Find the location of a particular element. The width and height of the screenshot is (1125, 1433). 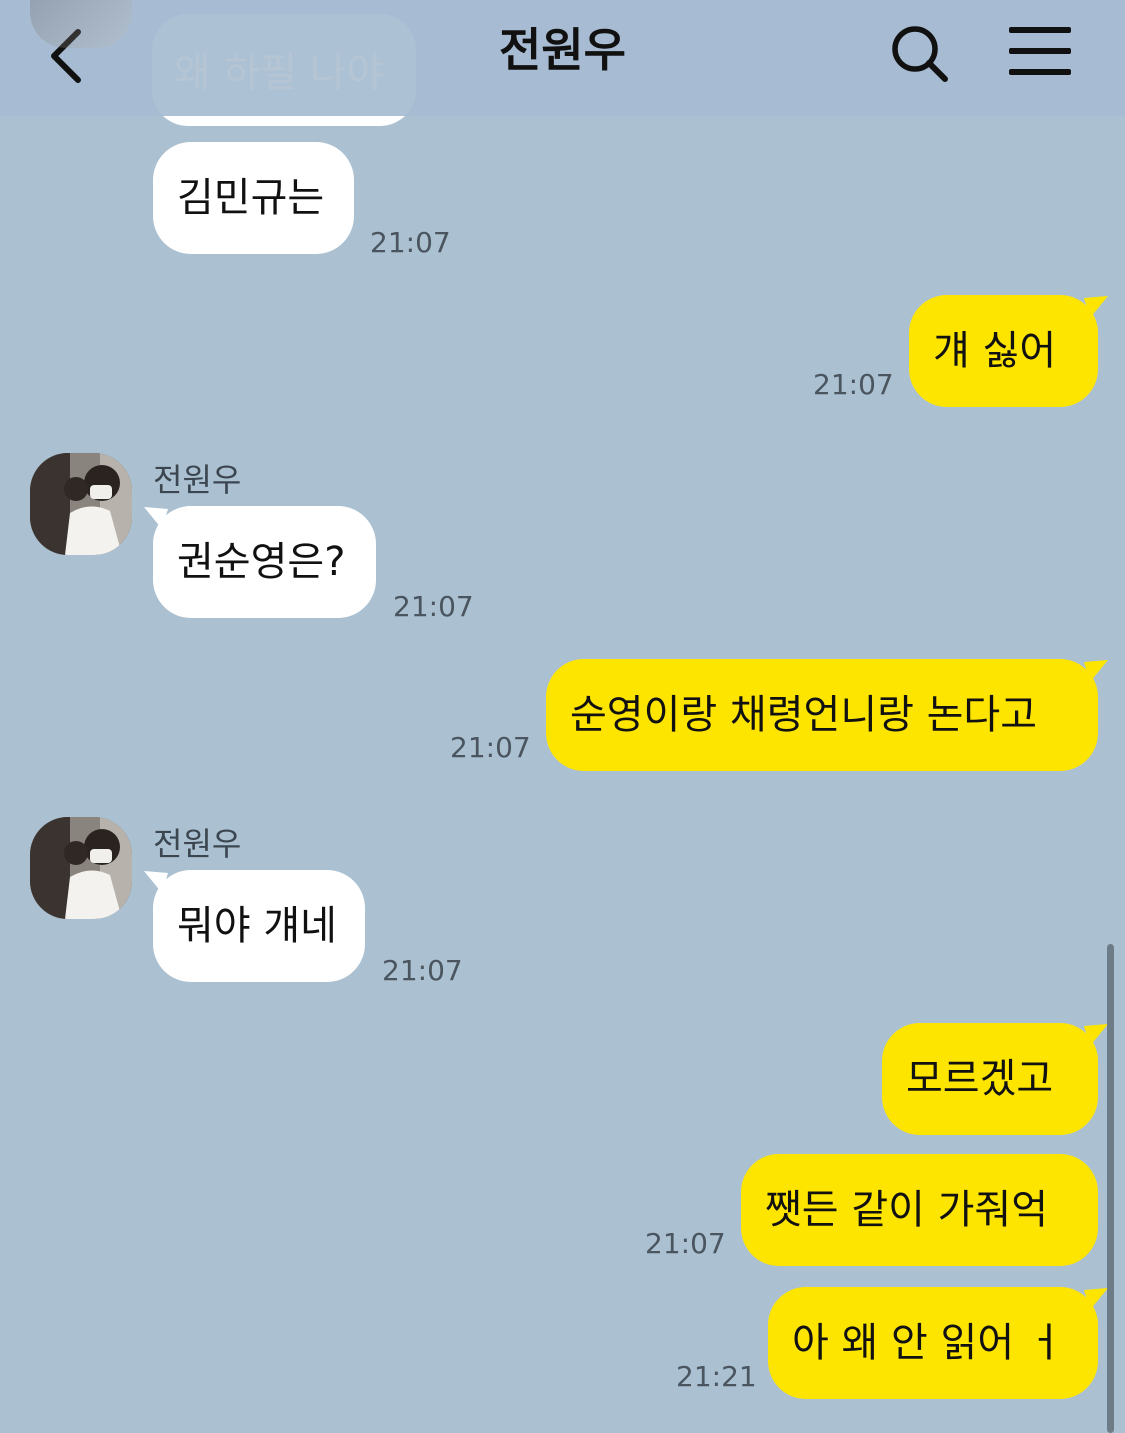

chat-title: 전원우 is located at coordinates (562, 50).